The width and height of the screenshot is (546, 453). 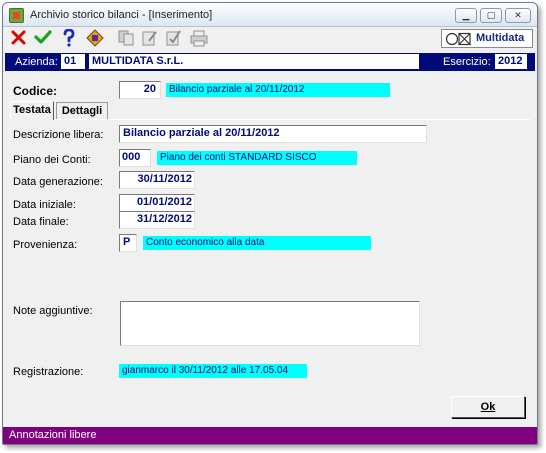 What do you see at coordinates (199, 39) in the screenshot?
I see `print-icon` at bounding box center [199, 39].